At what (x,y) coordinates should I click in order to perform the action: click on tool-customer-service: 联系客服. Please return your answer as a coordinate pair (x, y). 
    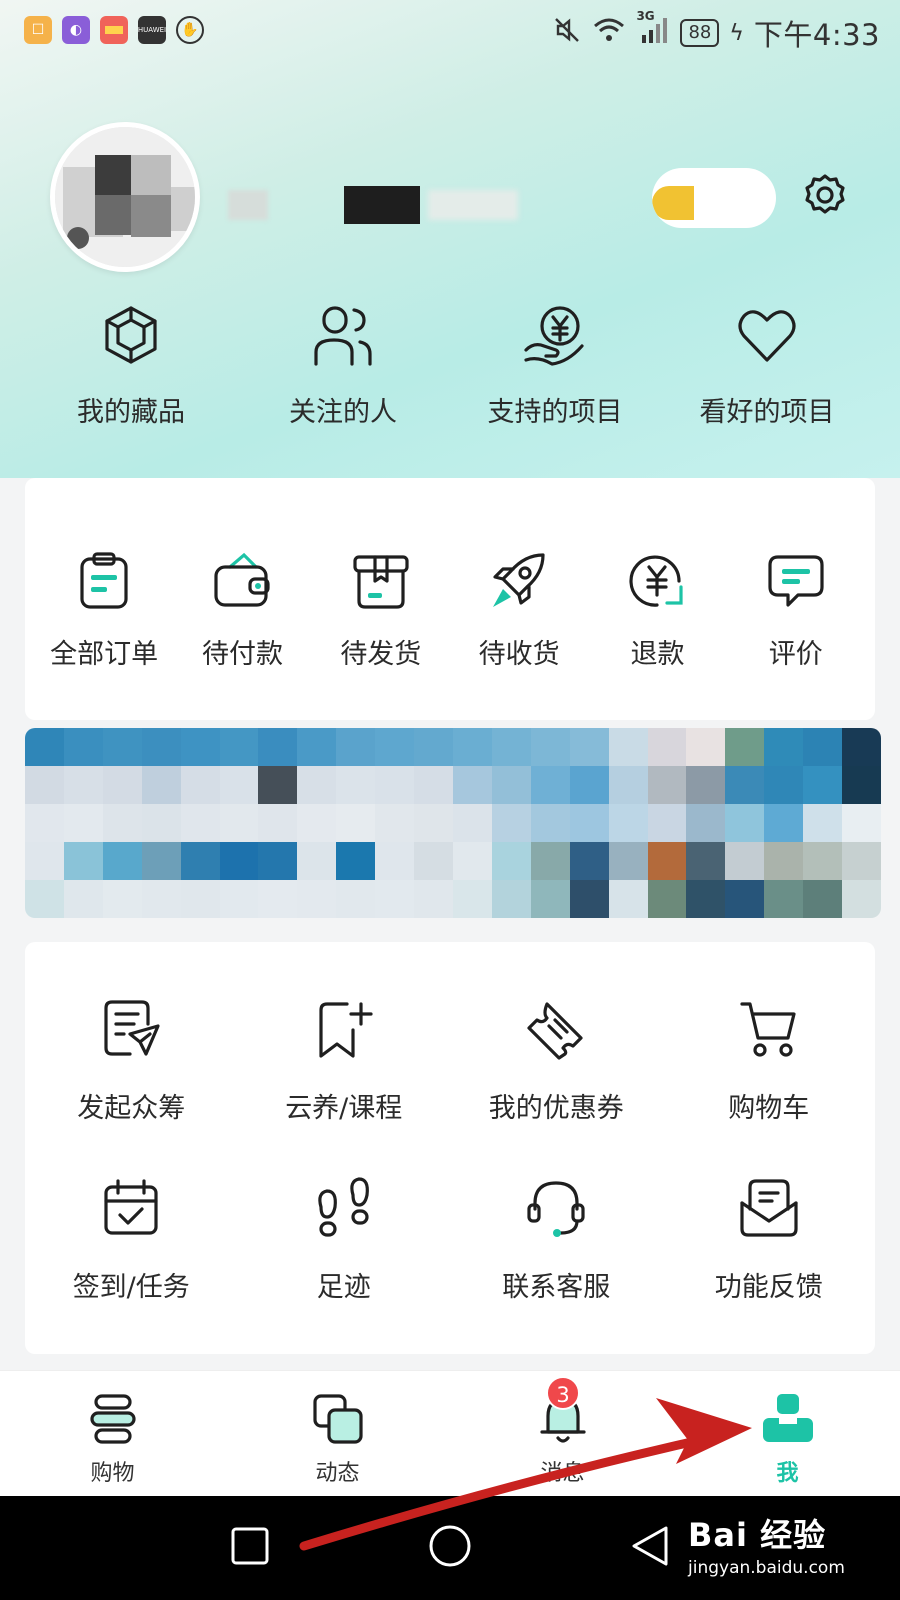
    Looking at the image, I should click on (556, 1238).